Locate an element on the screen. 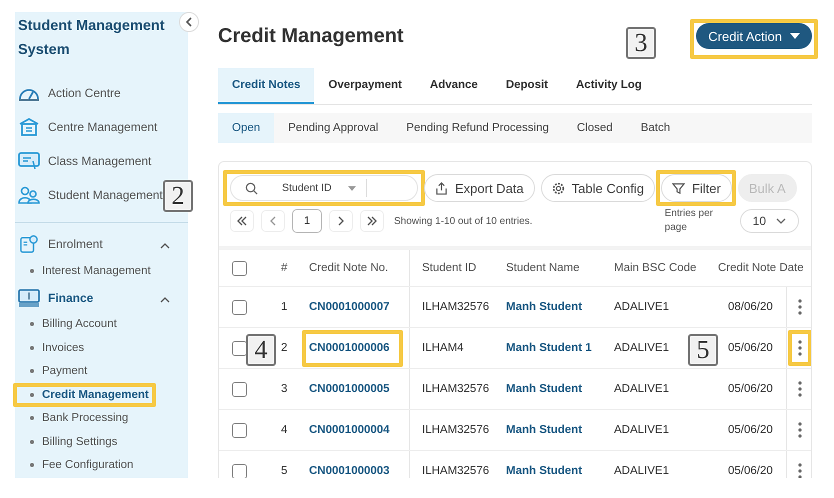 The height and width of the screenshot is (498, 834). subtab: Closed is located at coordinates (594, 128).